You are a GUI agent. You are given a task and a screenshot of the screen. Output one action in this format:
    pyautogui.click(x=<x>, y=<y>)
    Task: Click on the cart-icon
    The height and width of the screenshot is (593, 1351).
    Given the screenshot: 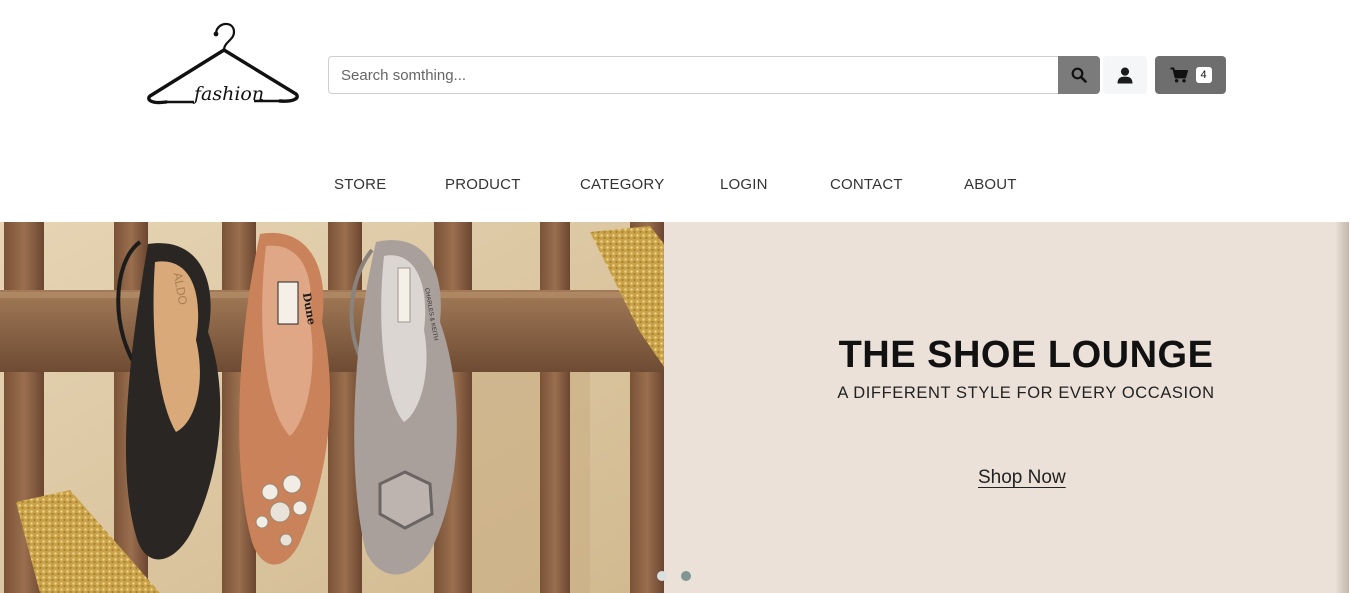 What is the action you would take?
    pyautogui.click(x=1179, y=75)
    